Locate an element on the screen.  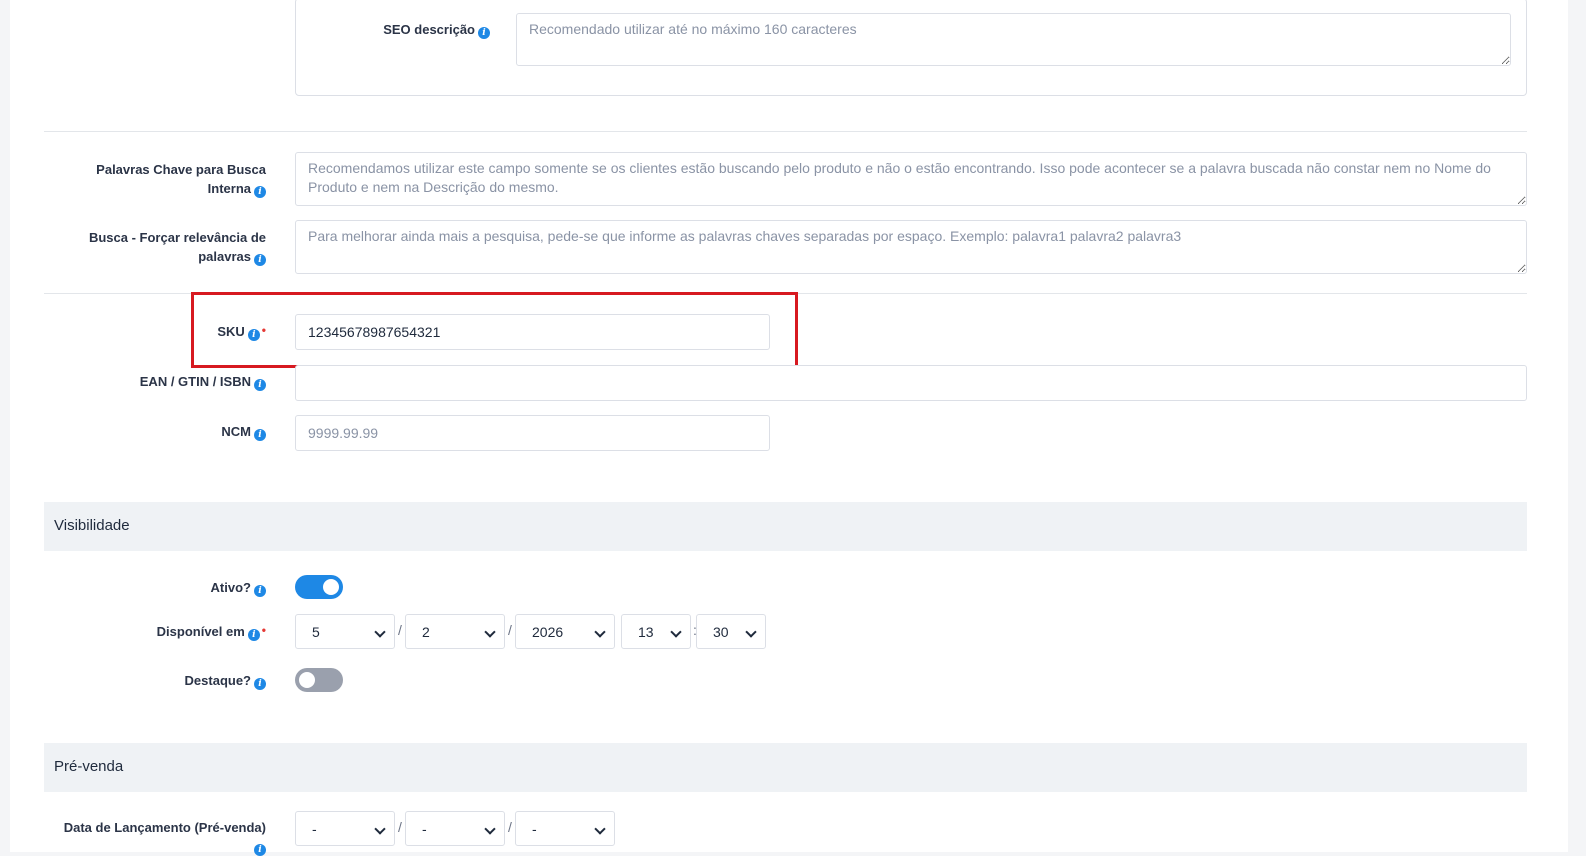
available-label: Disponível em i • is located at coordinates (211, 632).